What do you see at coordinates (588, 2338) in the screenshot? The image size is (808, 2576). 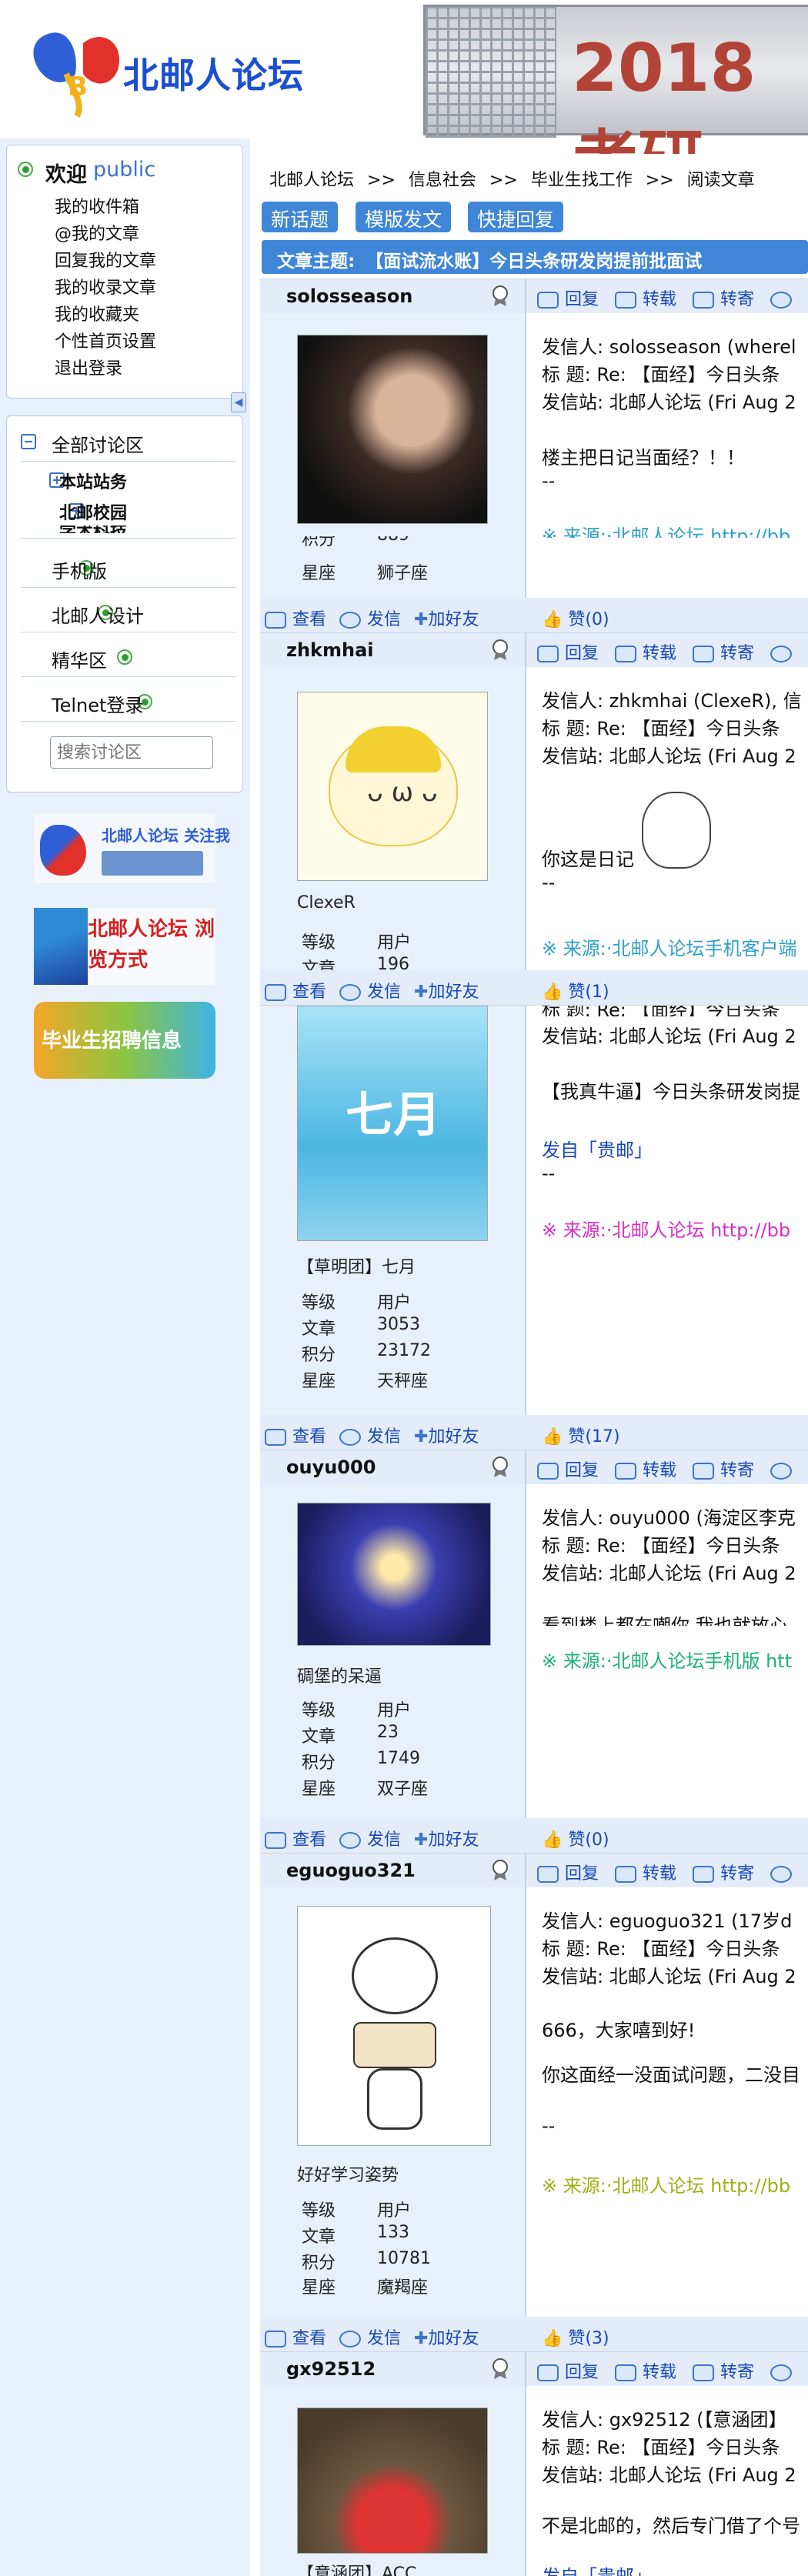 I see `like-button: 赞(3)` at bounding box center [588, 2338].